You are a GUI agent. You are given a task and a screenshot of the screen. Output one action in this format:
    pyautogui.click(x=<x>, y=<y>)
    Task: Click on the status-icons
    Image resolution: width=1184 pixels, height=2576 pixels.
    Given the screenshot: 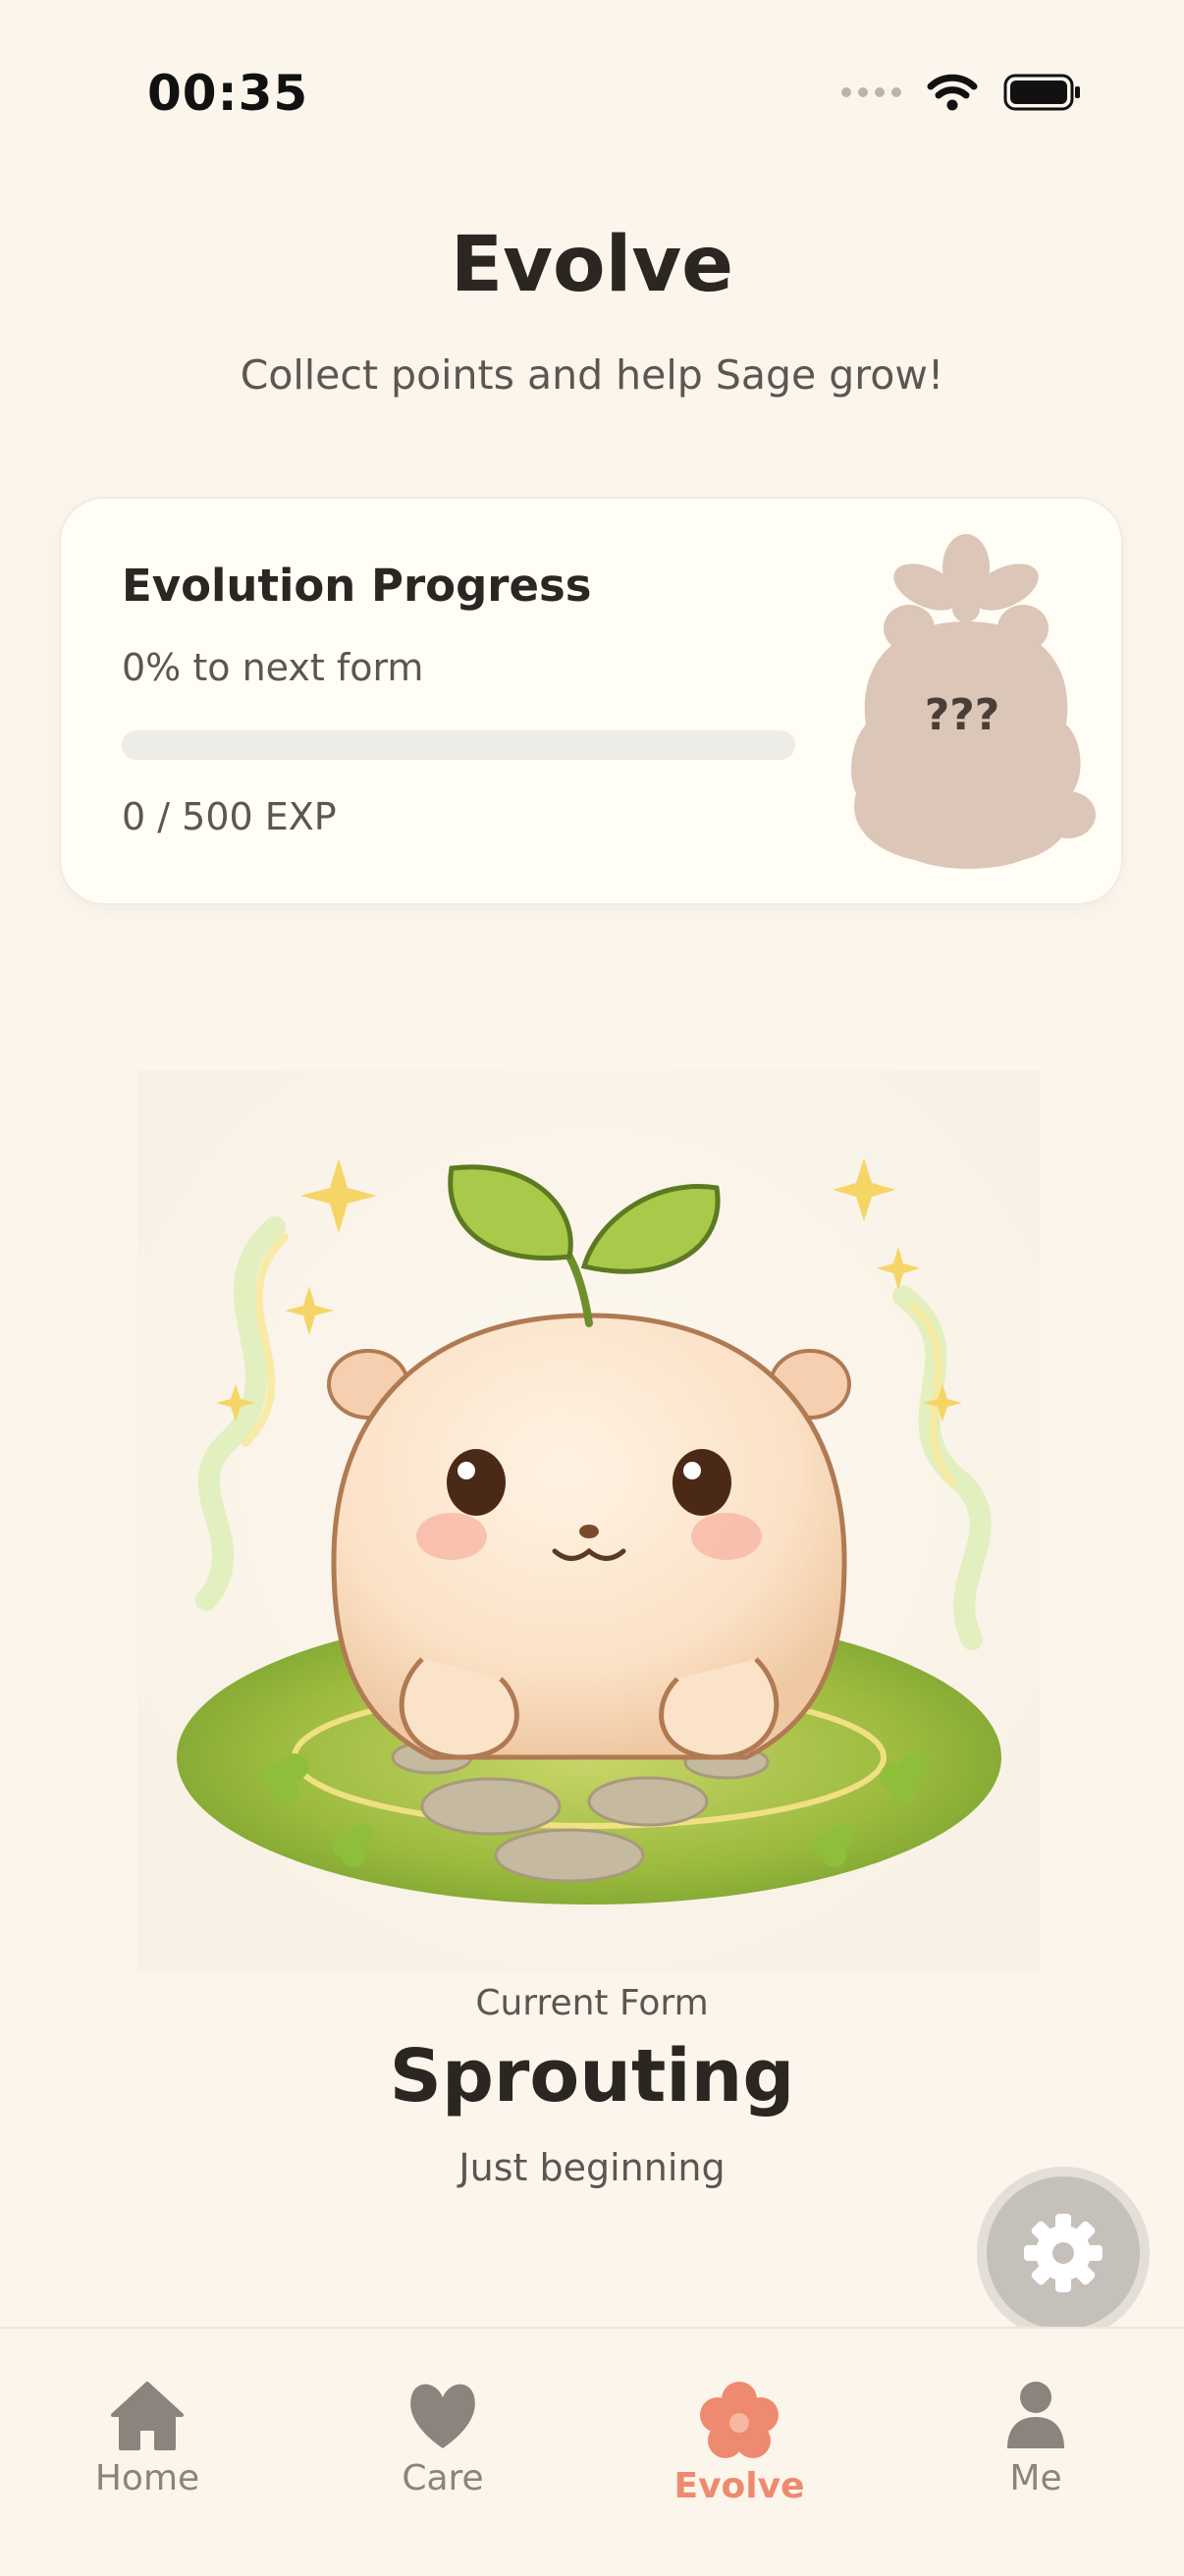 What is the action you would take?
    pyautogui.click(x=961, y=92)
    